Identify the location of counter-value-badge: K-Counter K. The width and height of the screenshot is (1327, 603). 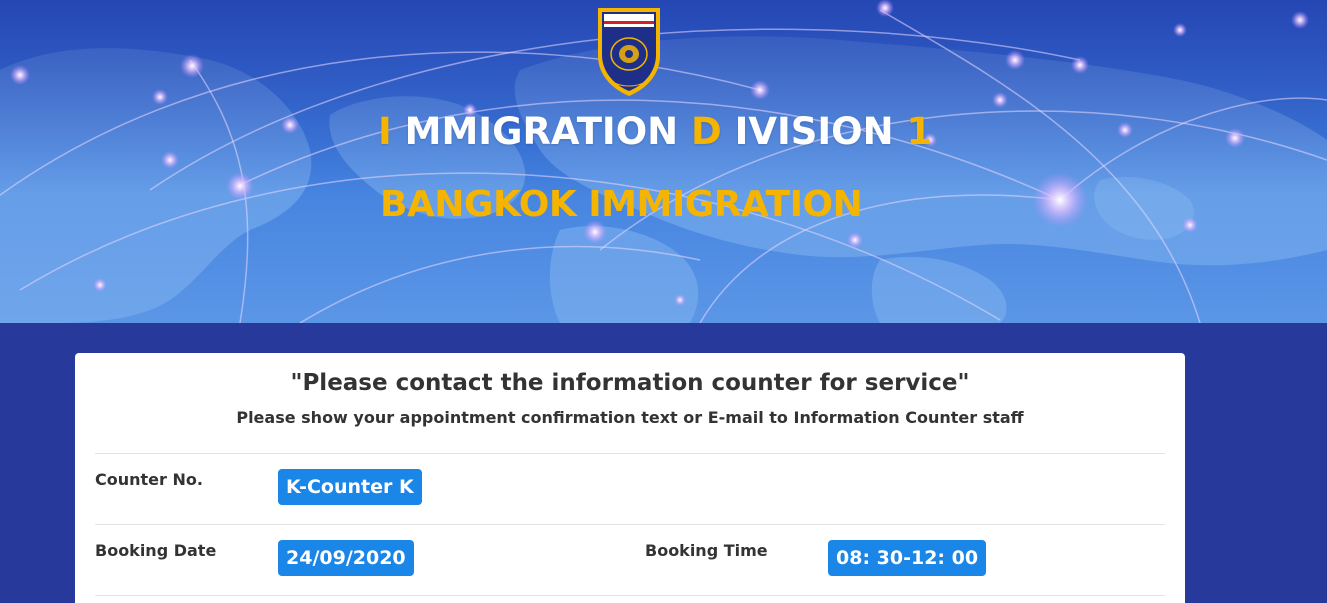
(350, 487).